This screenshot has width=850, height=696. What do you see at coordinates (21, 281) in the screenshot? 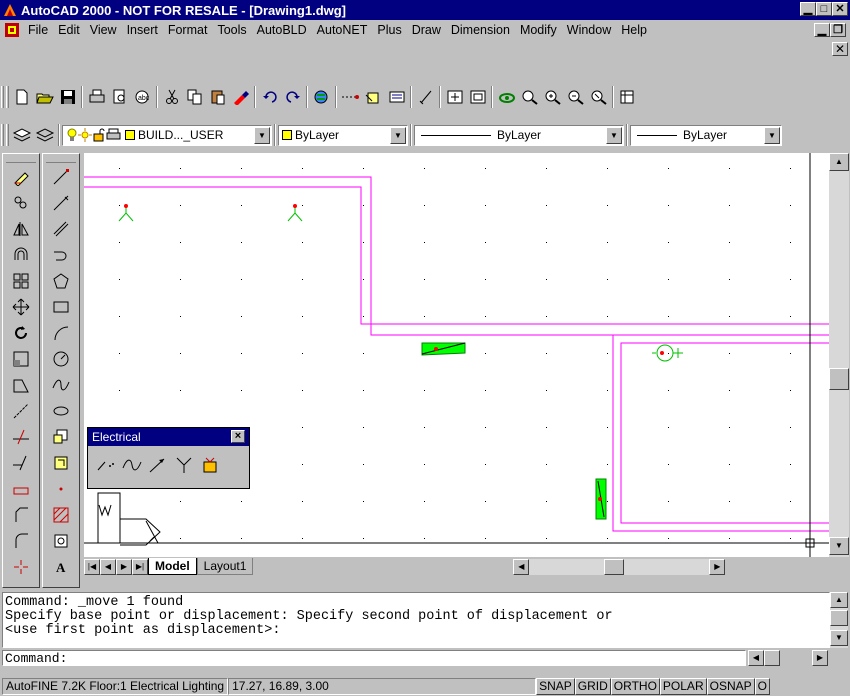
I see `array-icon` at bounding box center [21, 281].